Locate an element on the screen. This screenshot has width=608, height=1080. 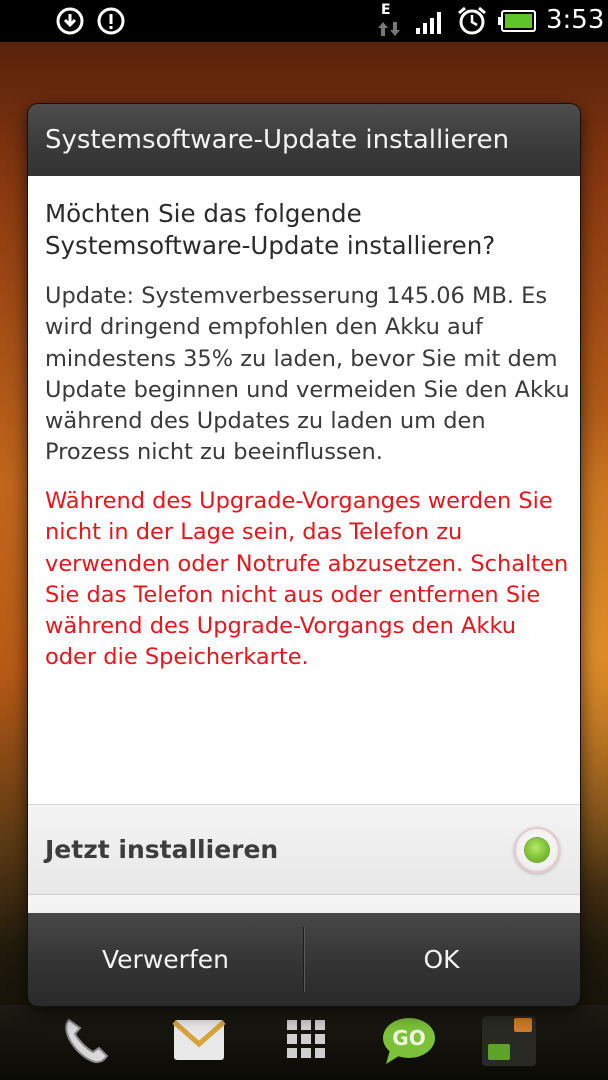
svg-text: GO is located at coordinates (408, 1038).